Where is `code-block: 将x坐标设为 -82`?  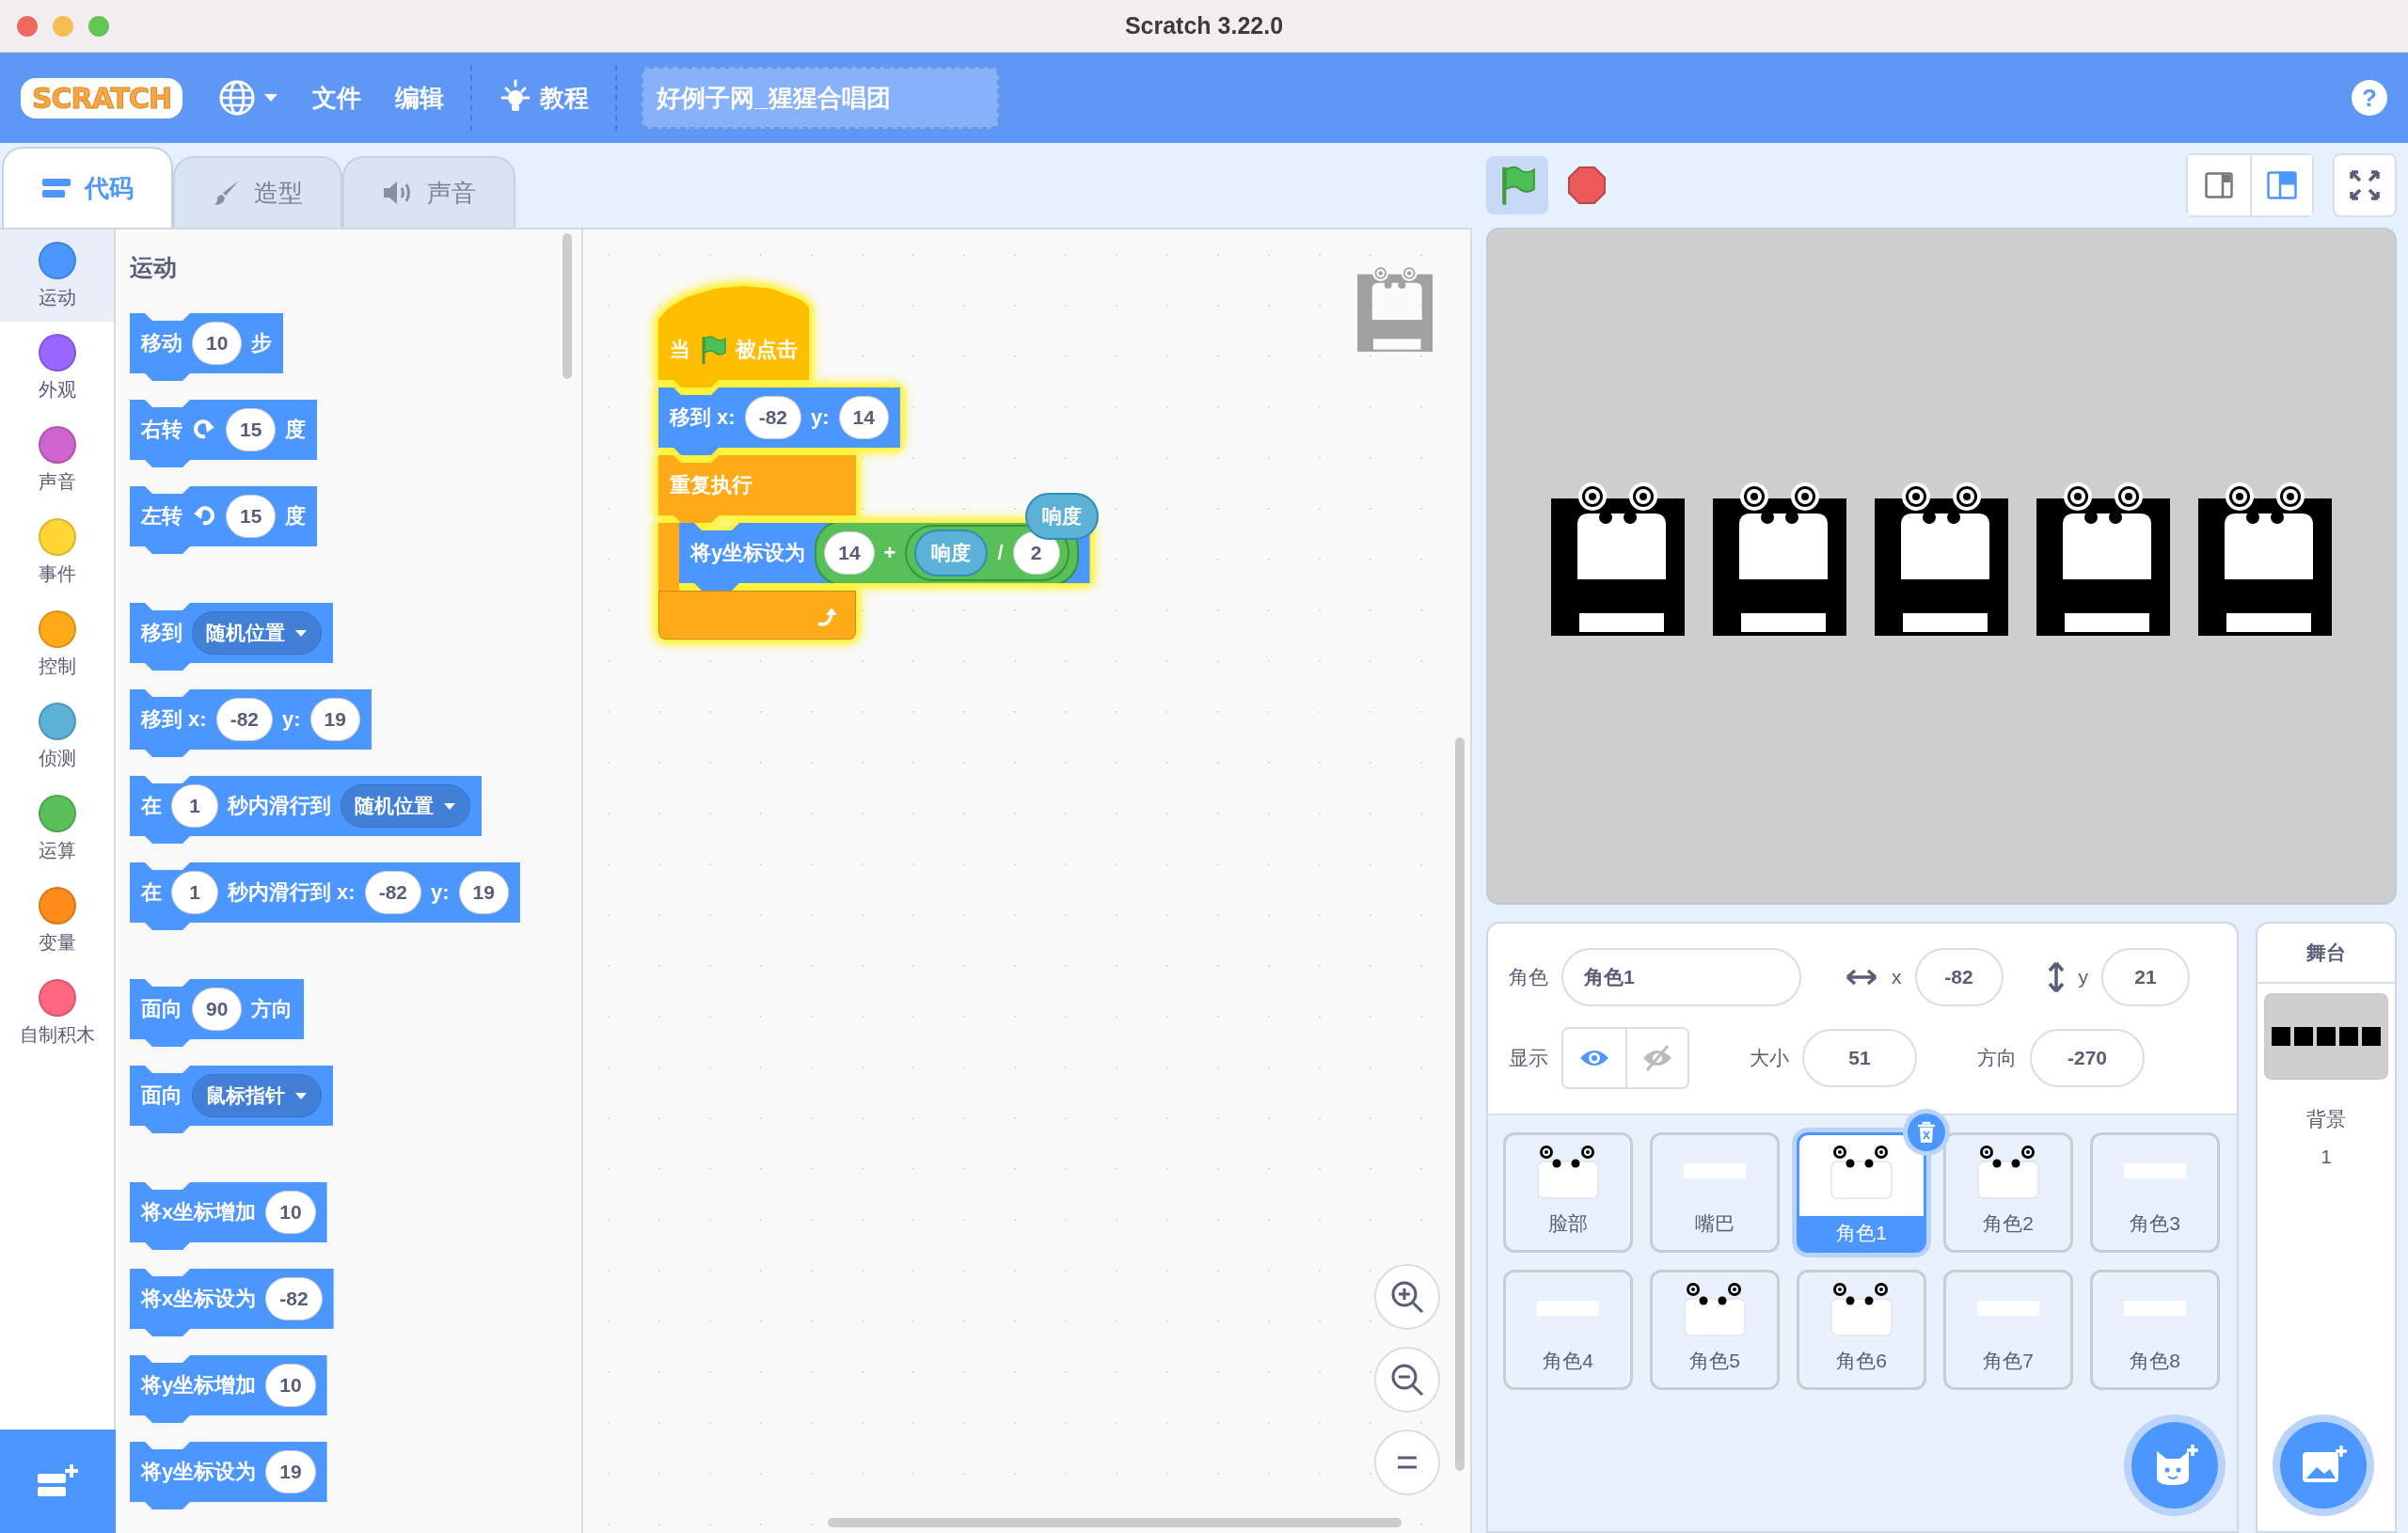
code-block: 将x坐标设为 -82 is located at coordinates (232, 1302).